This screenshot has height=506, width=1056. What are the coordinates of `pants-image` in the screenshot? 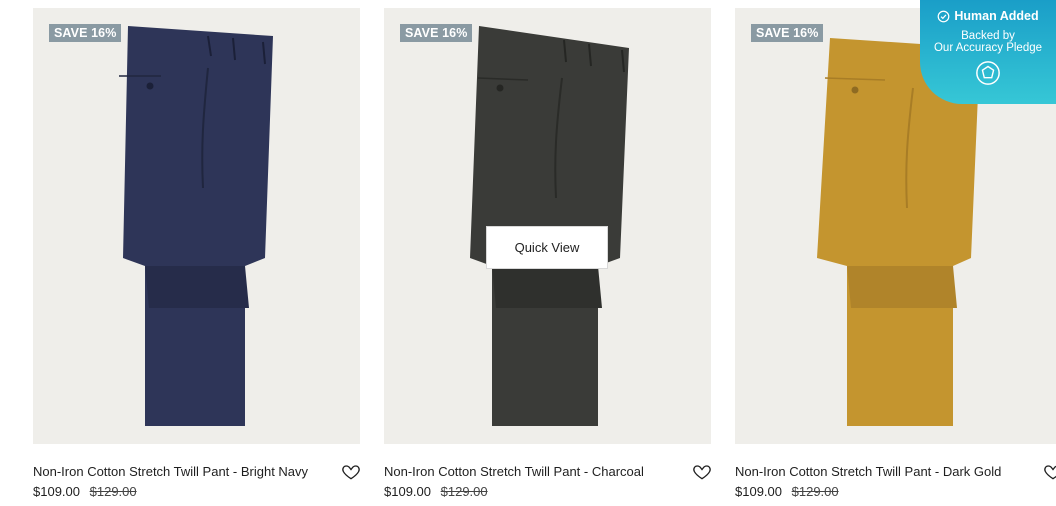 It's located at (196, 226).